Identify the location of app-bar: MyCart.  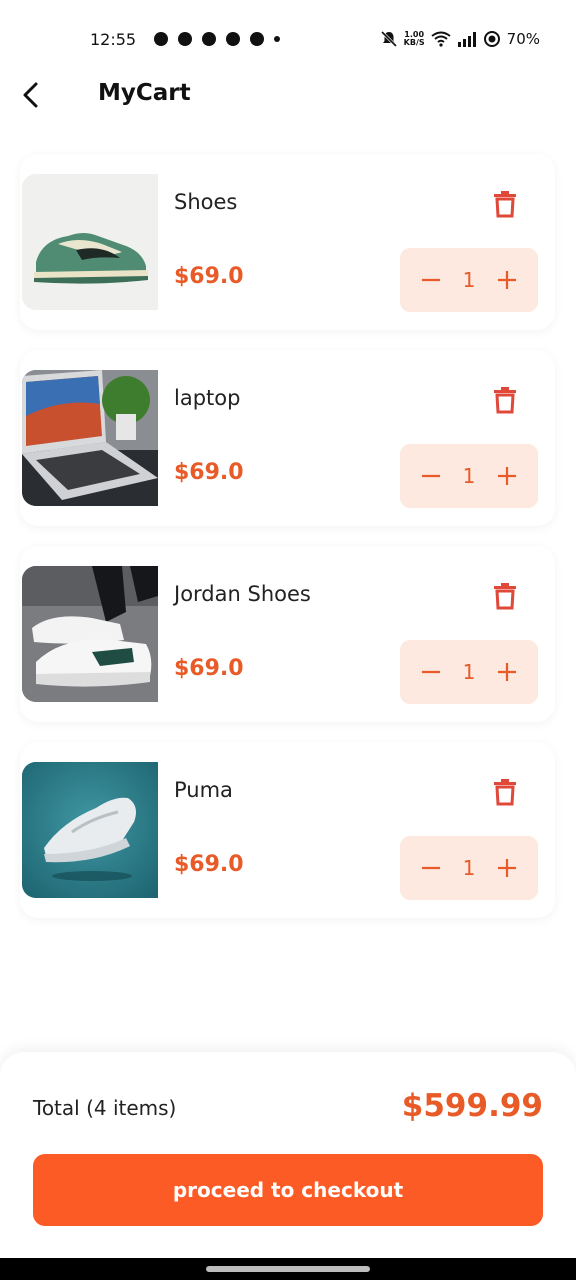
(288, 96).